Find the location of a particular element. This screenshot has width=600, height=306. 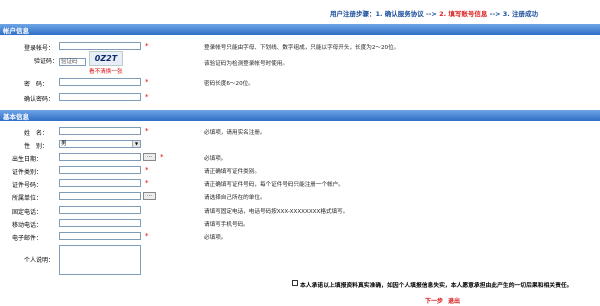

unit-hint: 请选择自己所在的单位。 is located at coordinates (235, 198).